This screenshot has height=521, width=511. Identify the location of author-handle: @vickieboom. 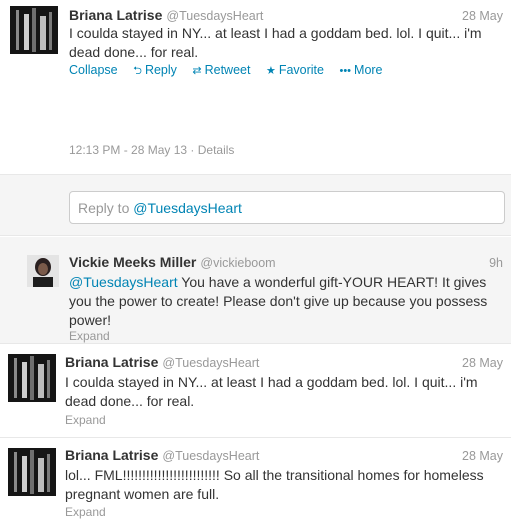
(237, 263).